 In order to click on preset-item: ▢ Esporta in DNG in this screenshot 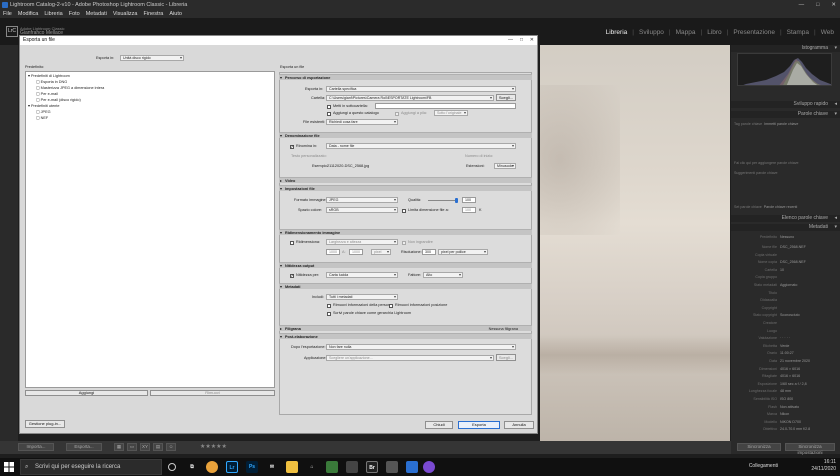, I will do `click(51, 82)`.